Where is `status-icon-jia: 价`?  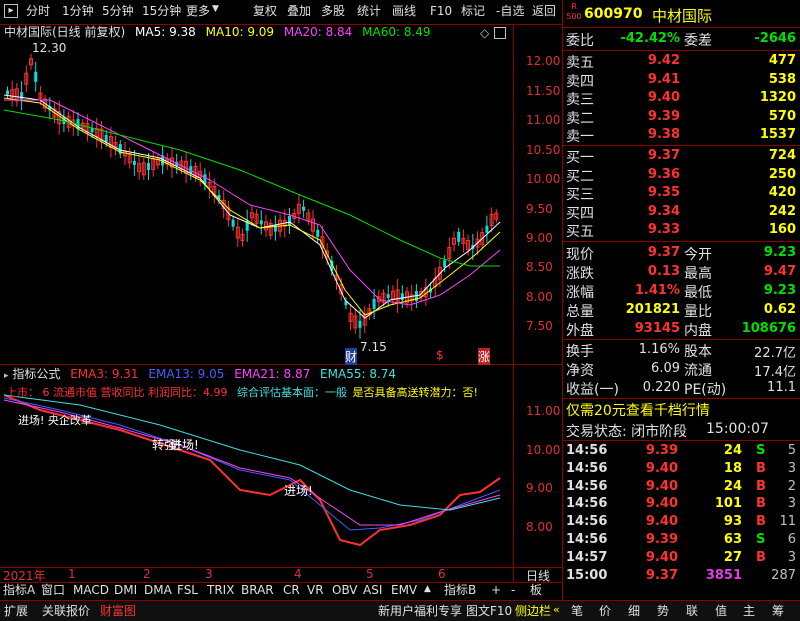 status-icon-jia: 价 is located at coordinates (605, 611).